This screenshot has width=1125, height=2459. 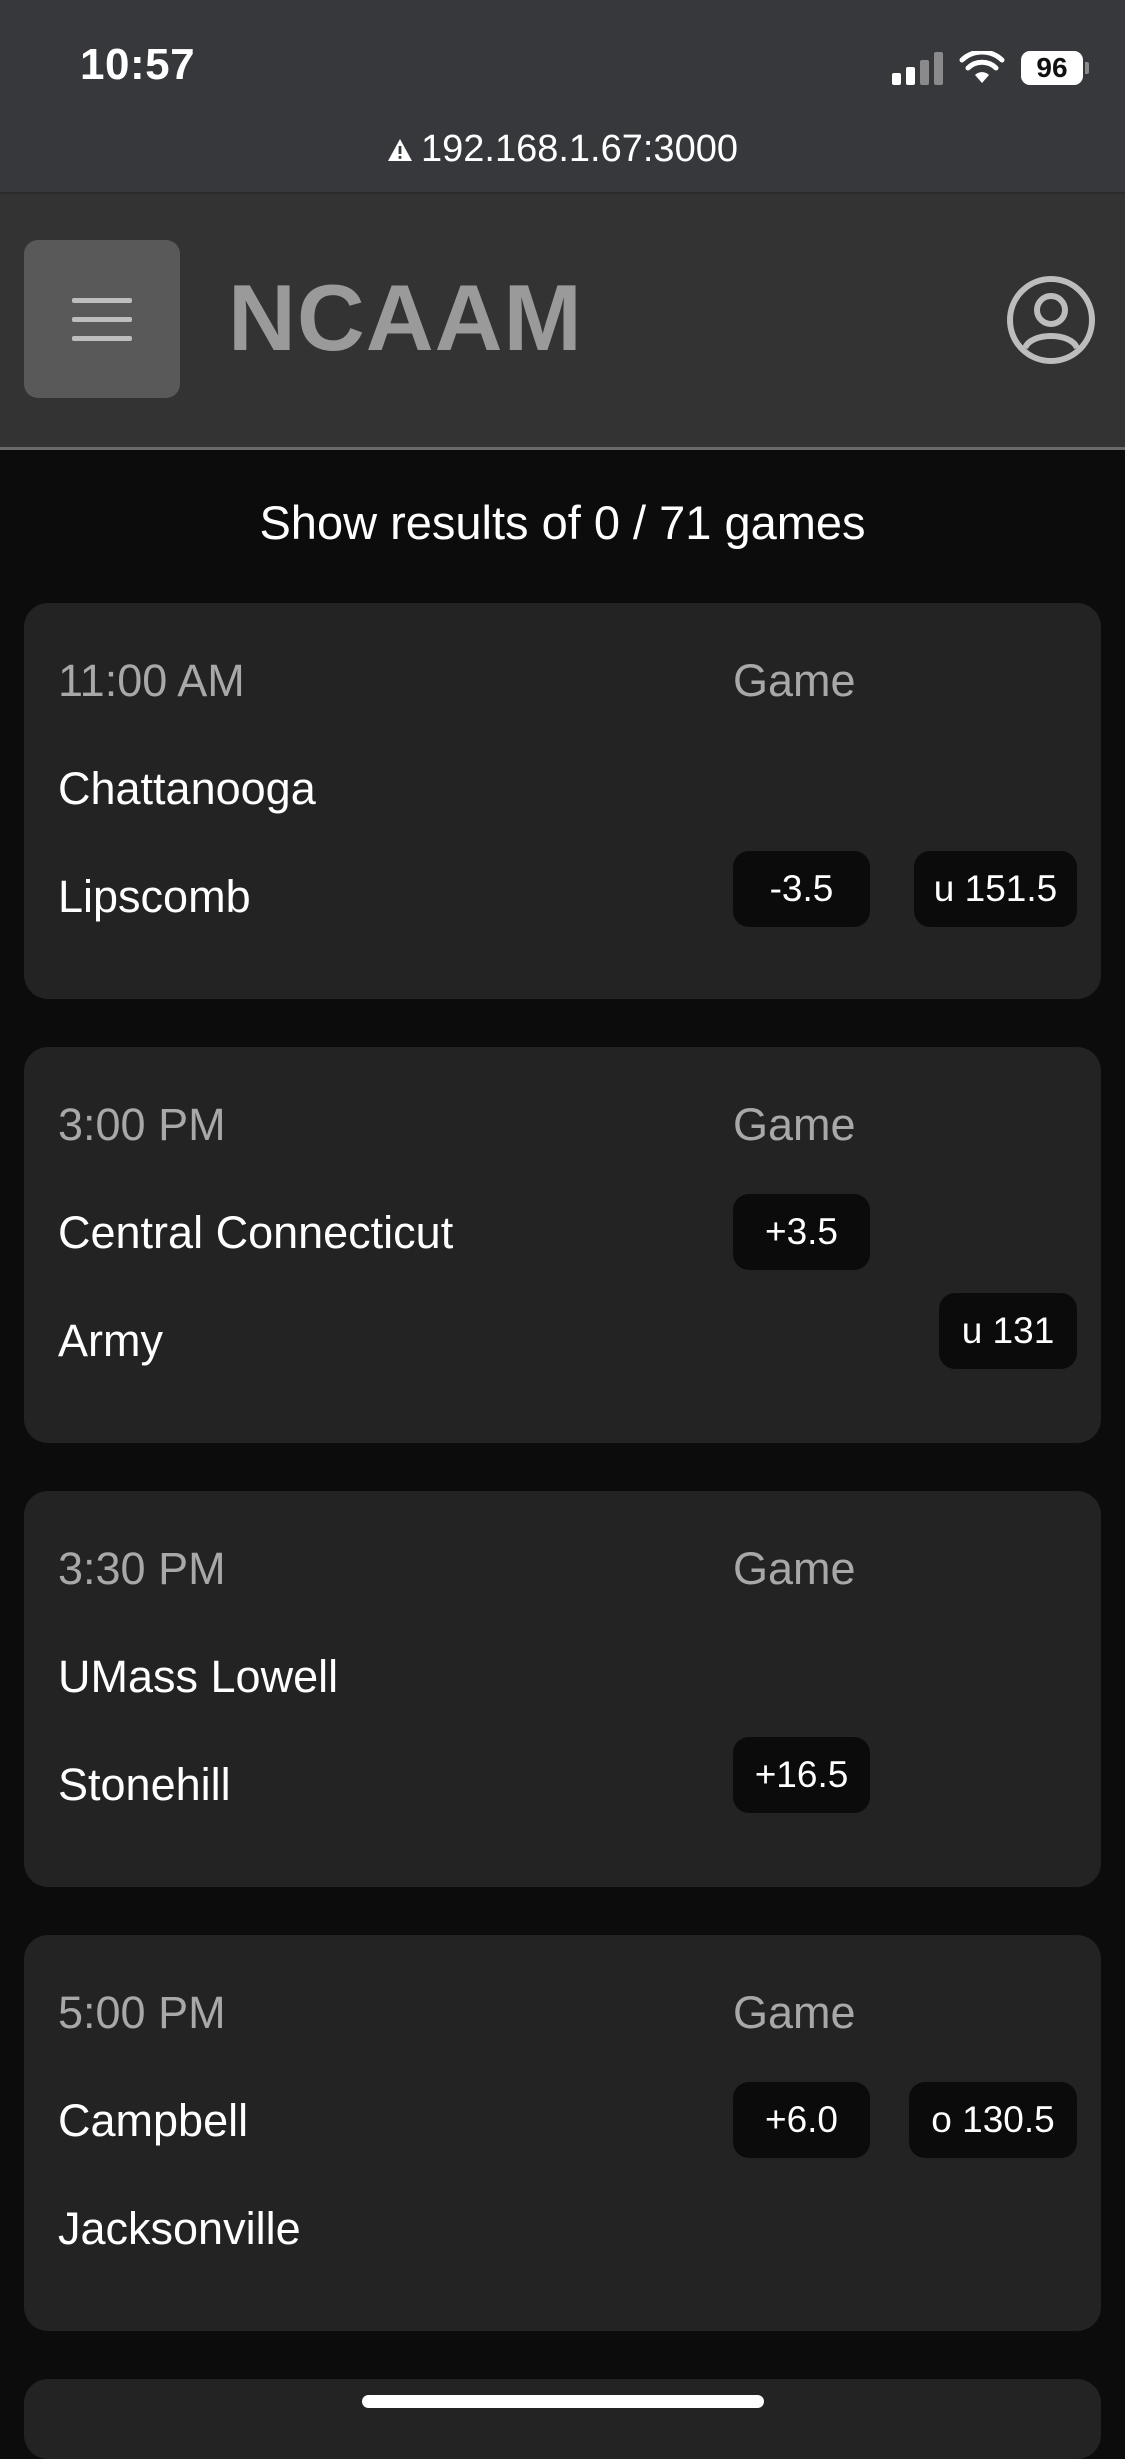 I want to click on url-text: 192.168.1.67:3000, so click(x=579, y=149).